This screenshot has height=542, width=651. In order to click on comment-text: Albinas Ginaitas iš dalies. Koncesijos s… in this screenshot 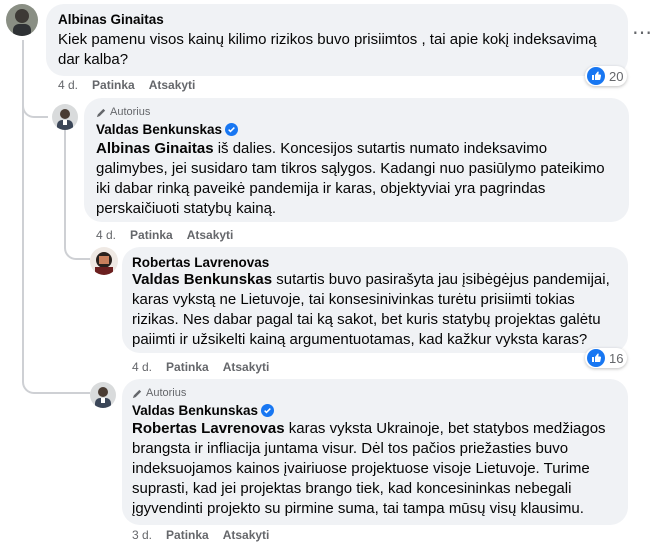, I will do `click(350, 178)`.